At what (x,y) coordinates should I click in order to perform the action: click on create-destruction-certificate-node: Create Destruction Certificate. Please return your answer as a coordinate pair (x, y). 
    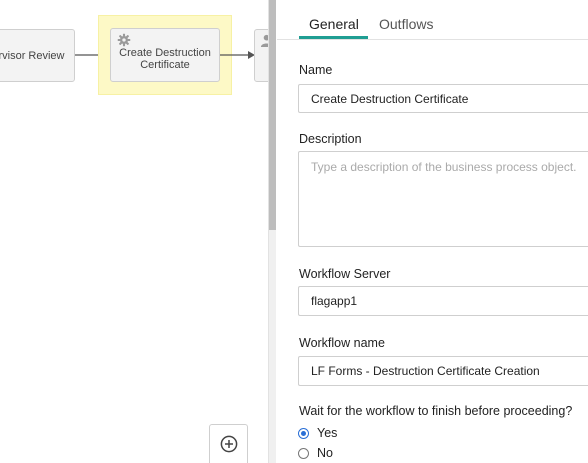
    Looking at the image, I should click on (165, 55).